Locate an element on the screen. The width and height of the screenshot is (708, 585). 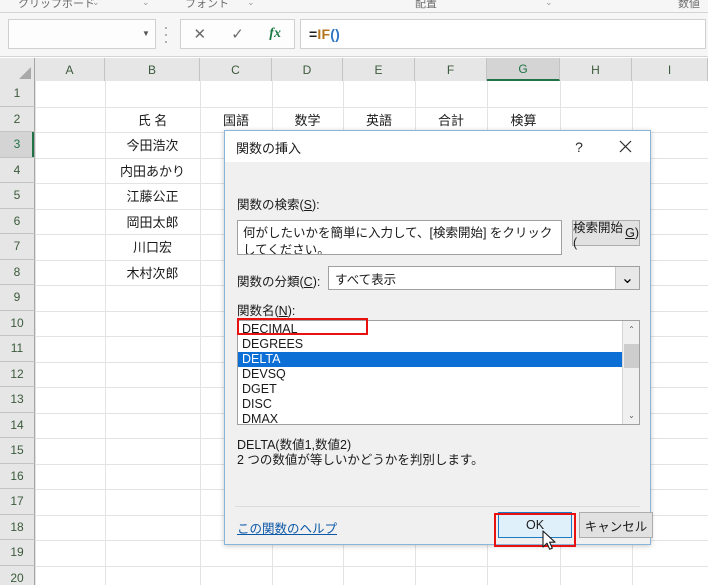
function-description: 2 つの数値が等しいかどうかを判別します。 is located at coordinates (360, 460).